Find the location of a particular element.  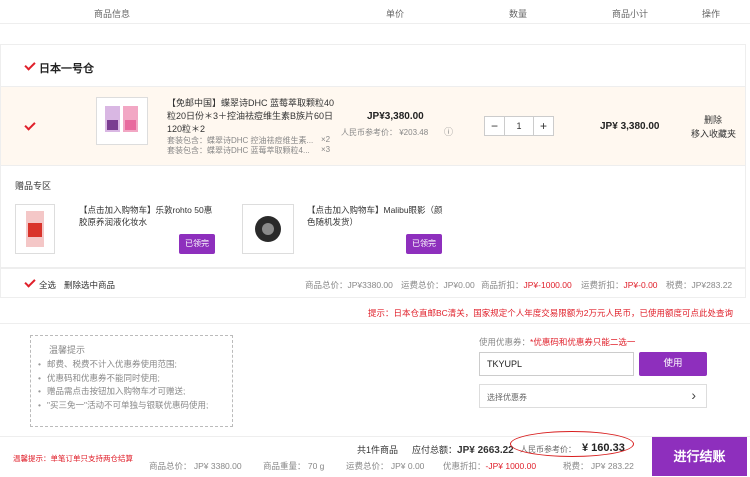

warehouse-name: 日本一号仓 is located at coordinates (66, 69).